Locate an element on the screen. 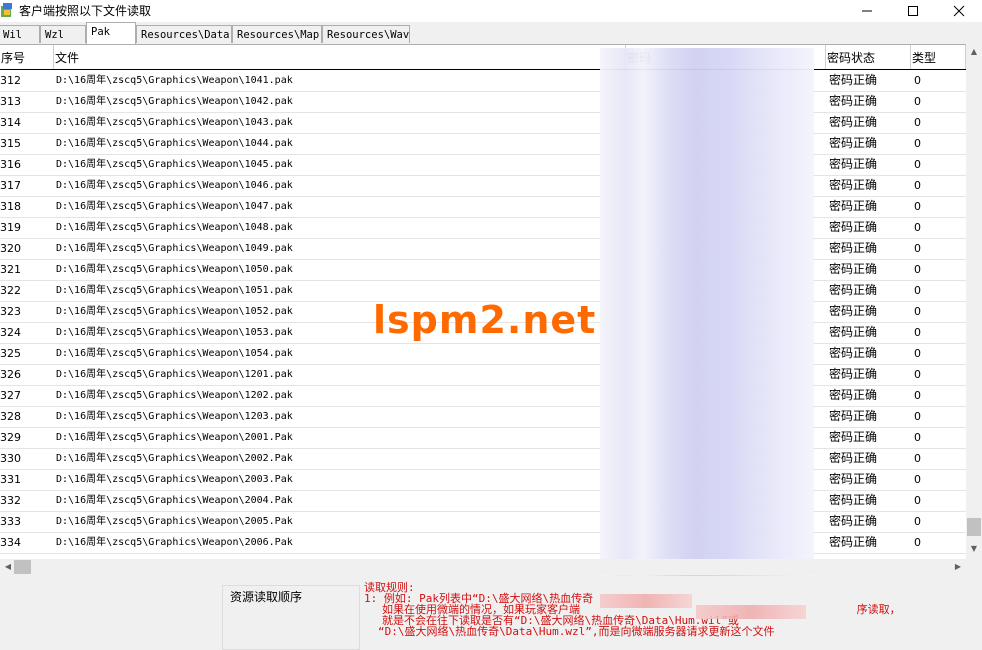  row-id: 321 is located at coordinates (10, 269).